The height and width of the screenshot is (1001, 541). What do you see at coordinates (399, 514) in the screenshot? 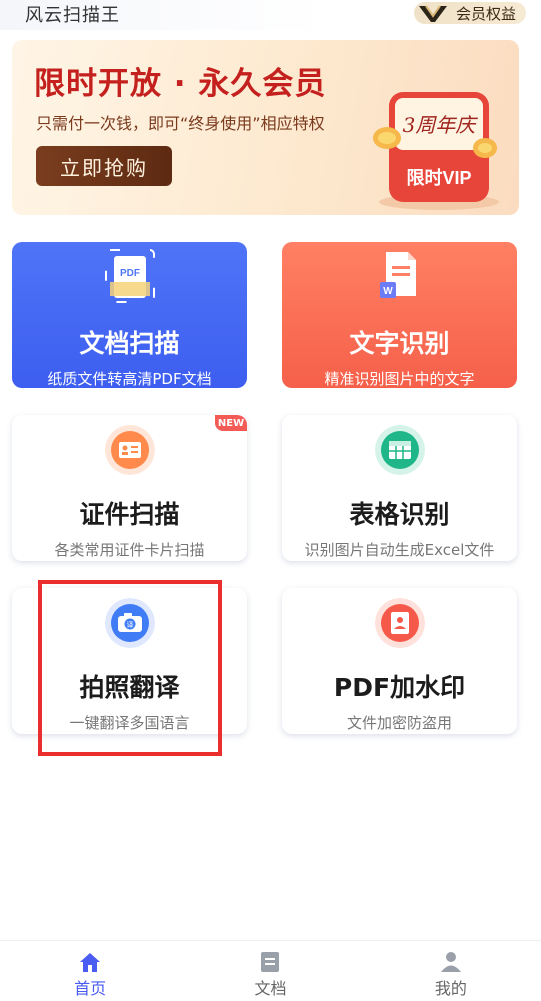
I see `tile-title: 表格识别` at bounding box center [399, 514].